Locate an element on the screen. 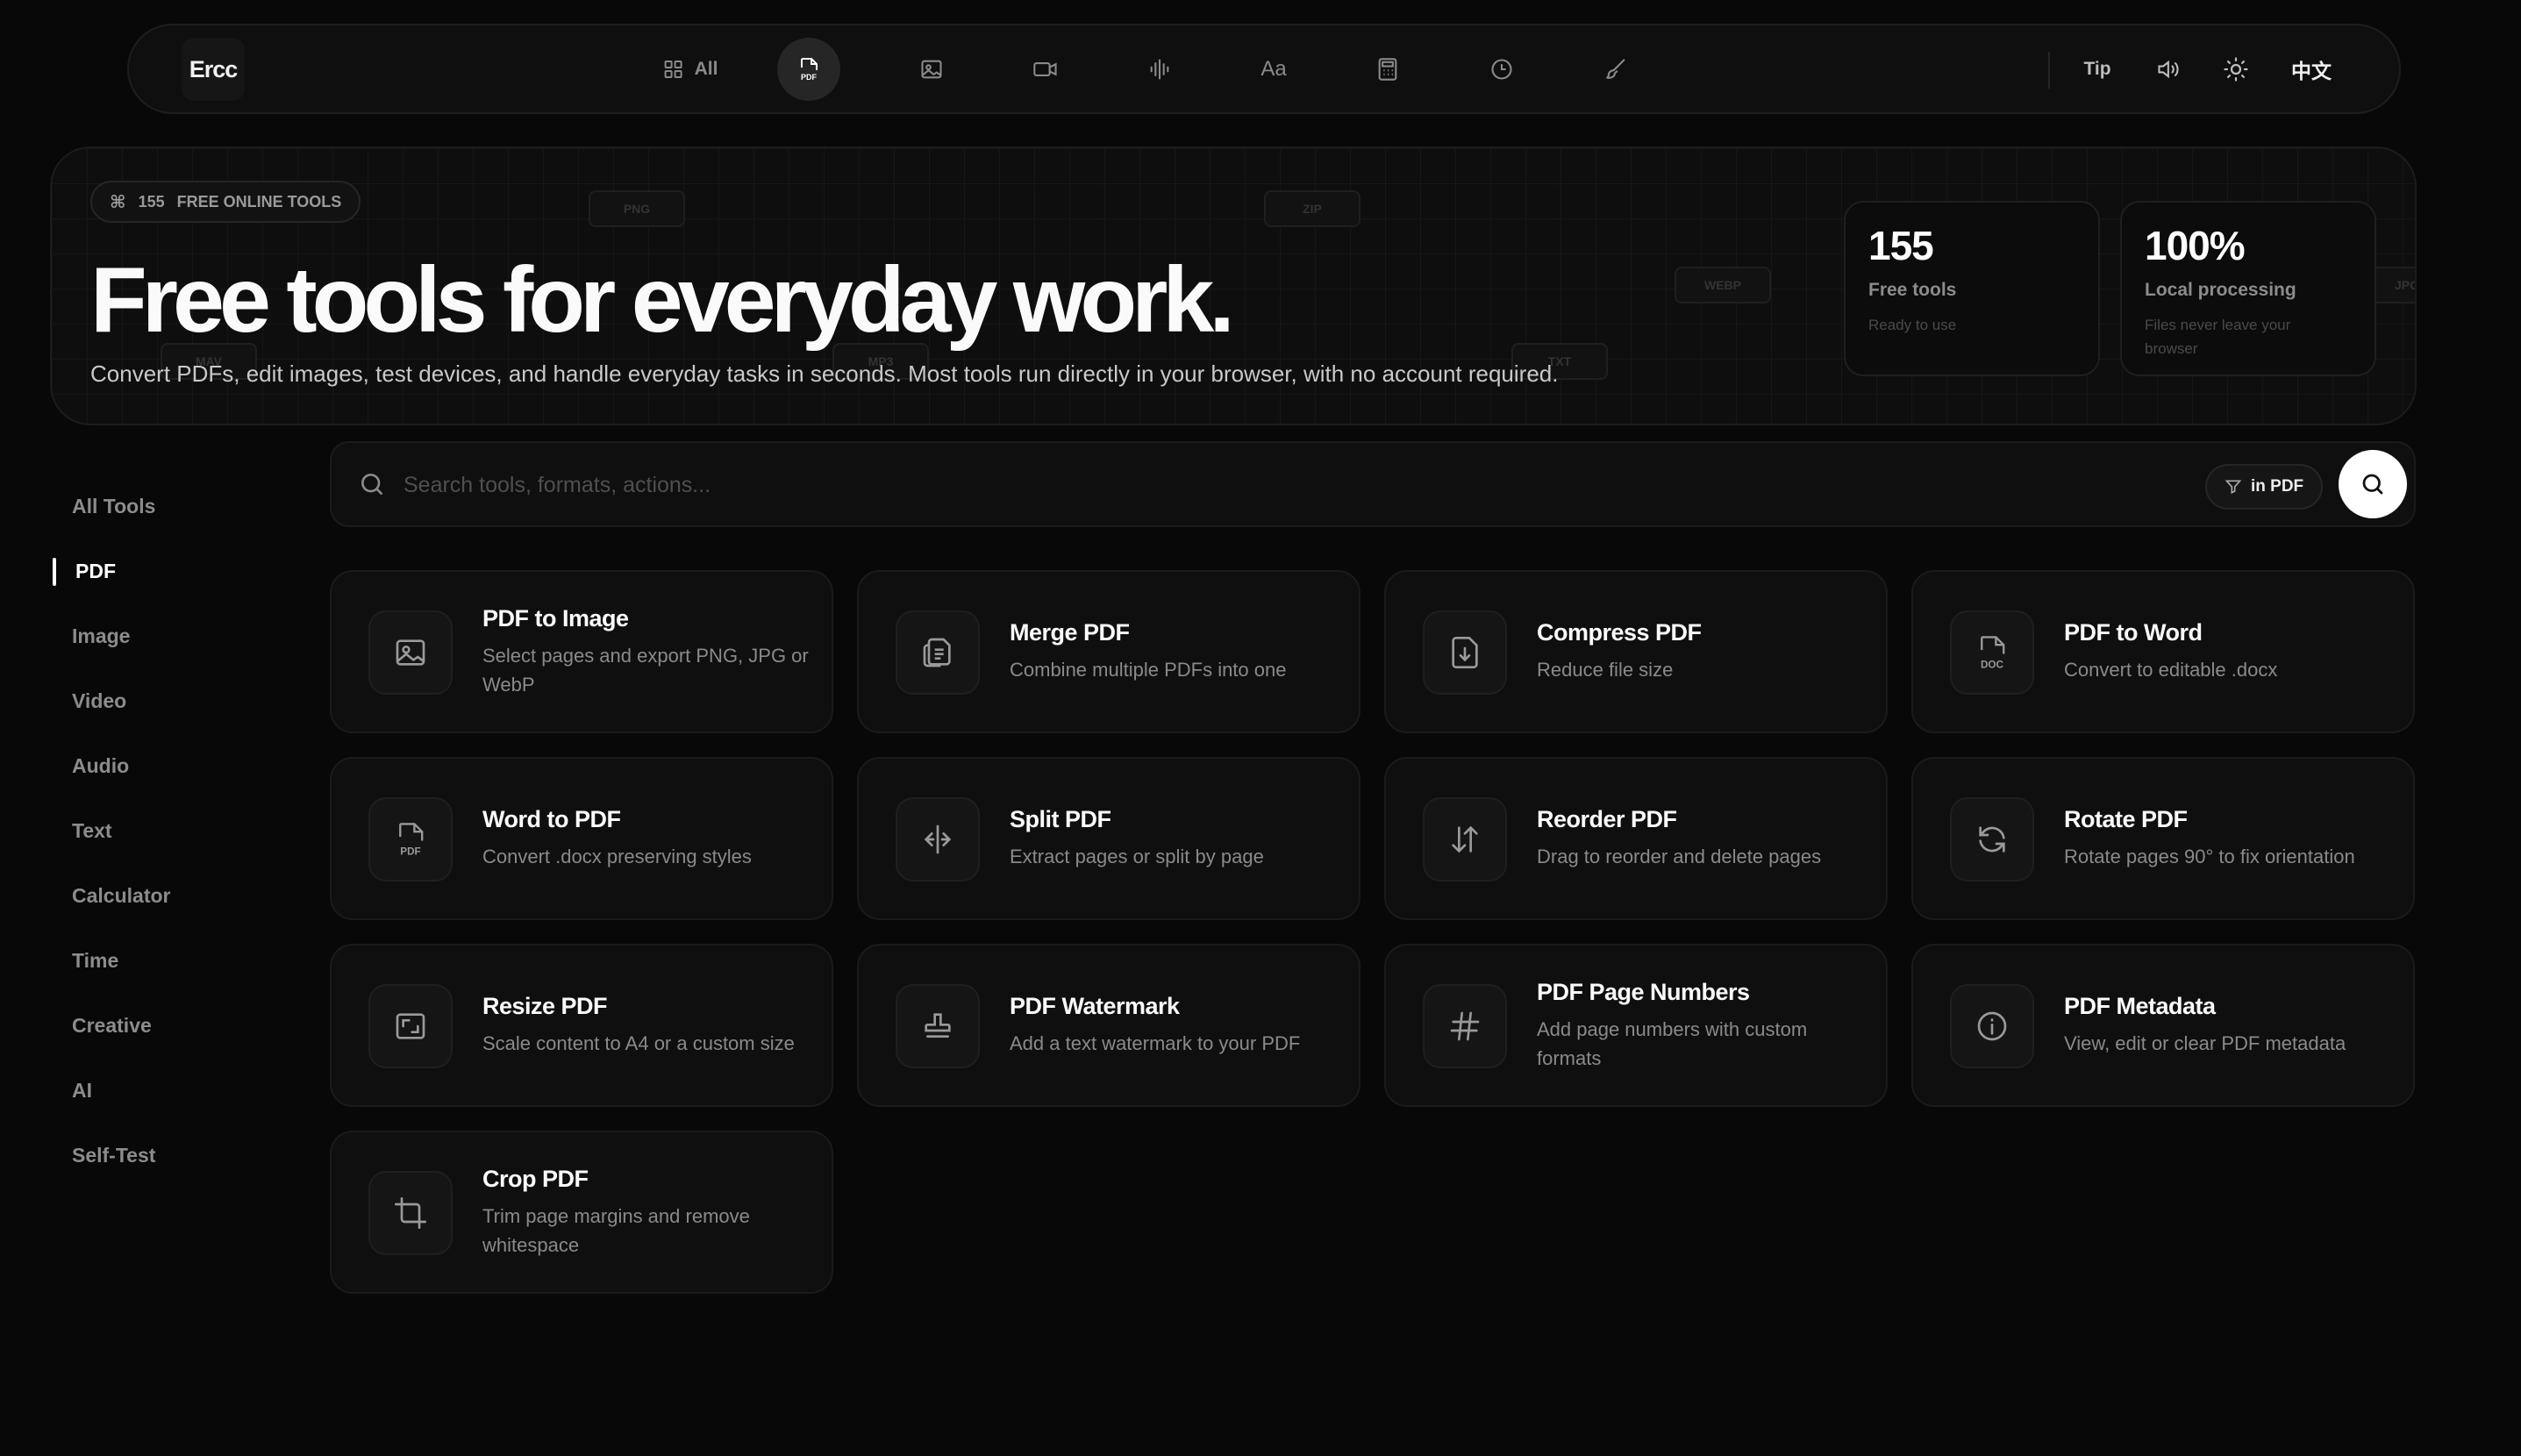 Image resolution: width=2521 pixels, height=1456 pixels. svg-text: DOC is located at coordinates (1992, 665).